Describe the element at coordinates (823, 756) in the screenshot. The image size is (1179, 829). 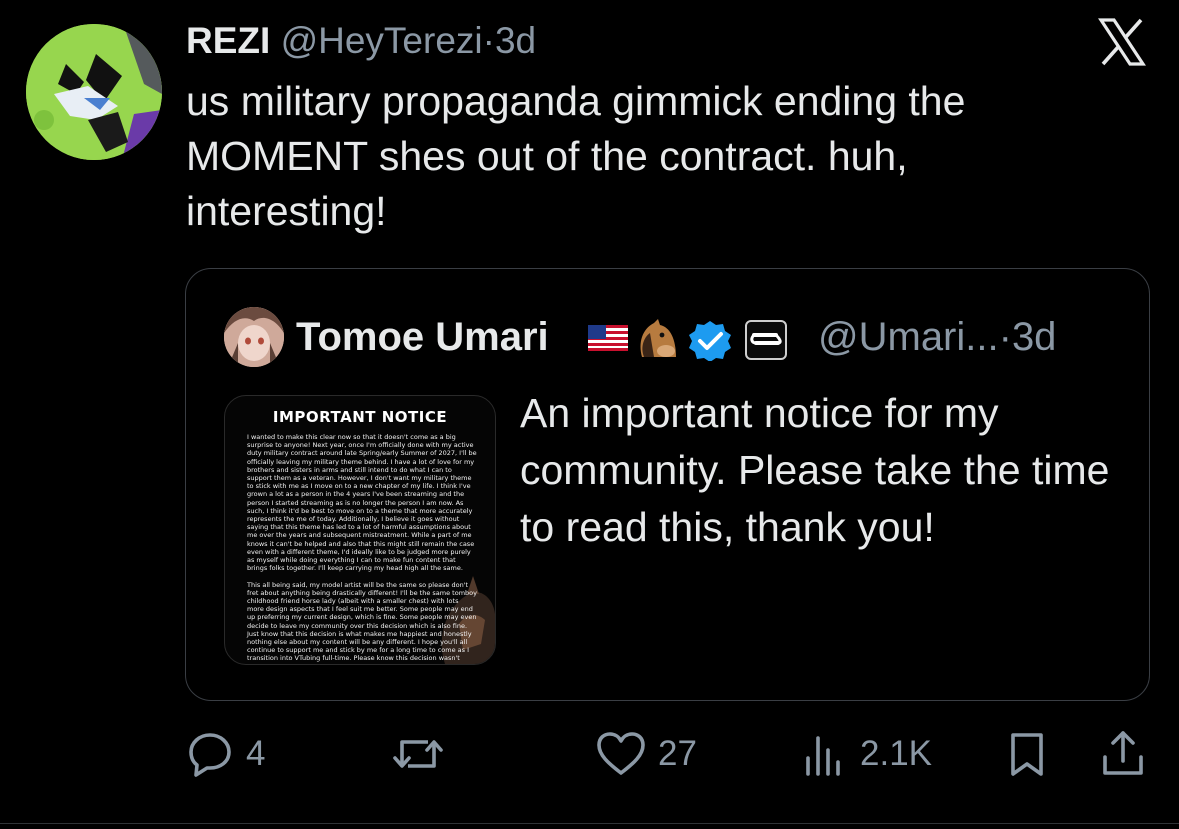
I see `views-icon` at that location.